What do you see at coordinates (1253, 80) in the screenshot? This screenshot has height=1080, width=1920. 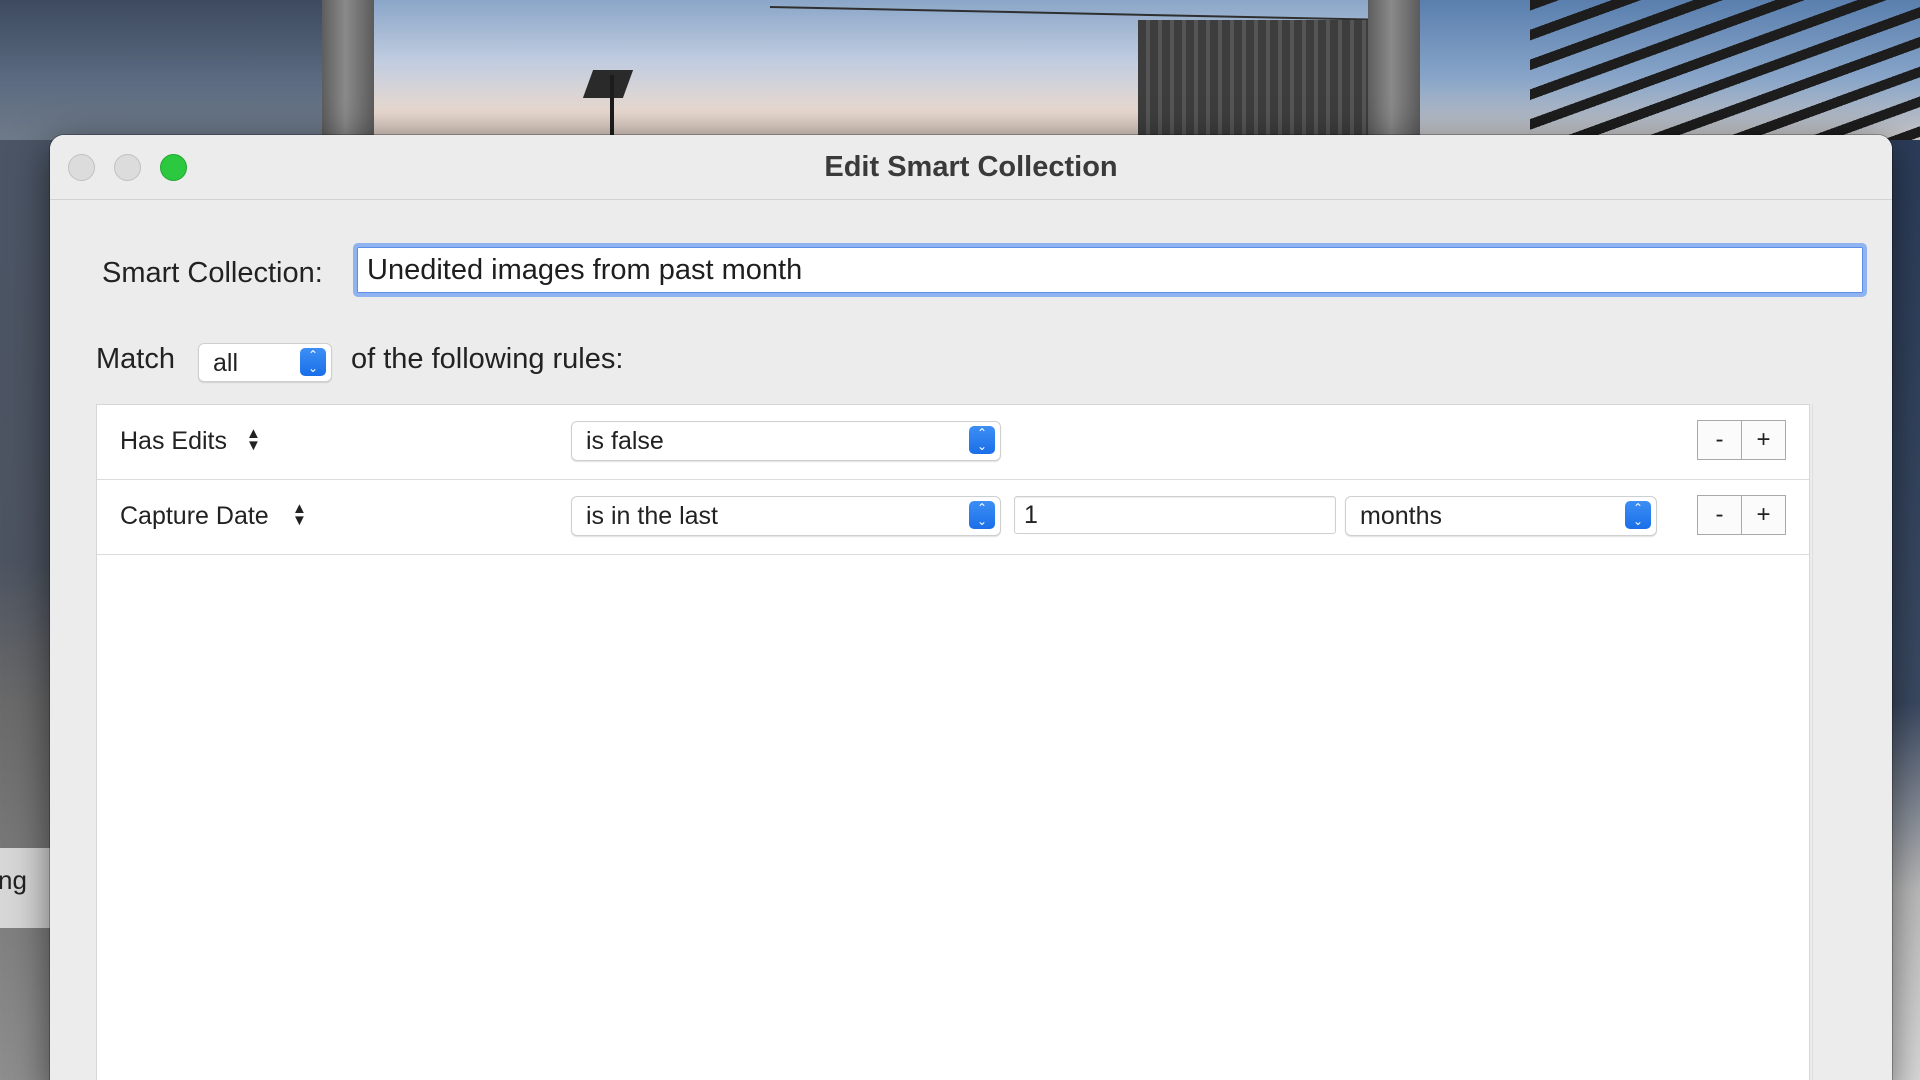 I see `building-graphic` at bounding box center [1253, 80].